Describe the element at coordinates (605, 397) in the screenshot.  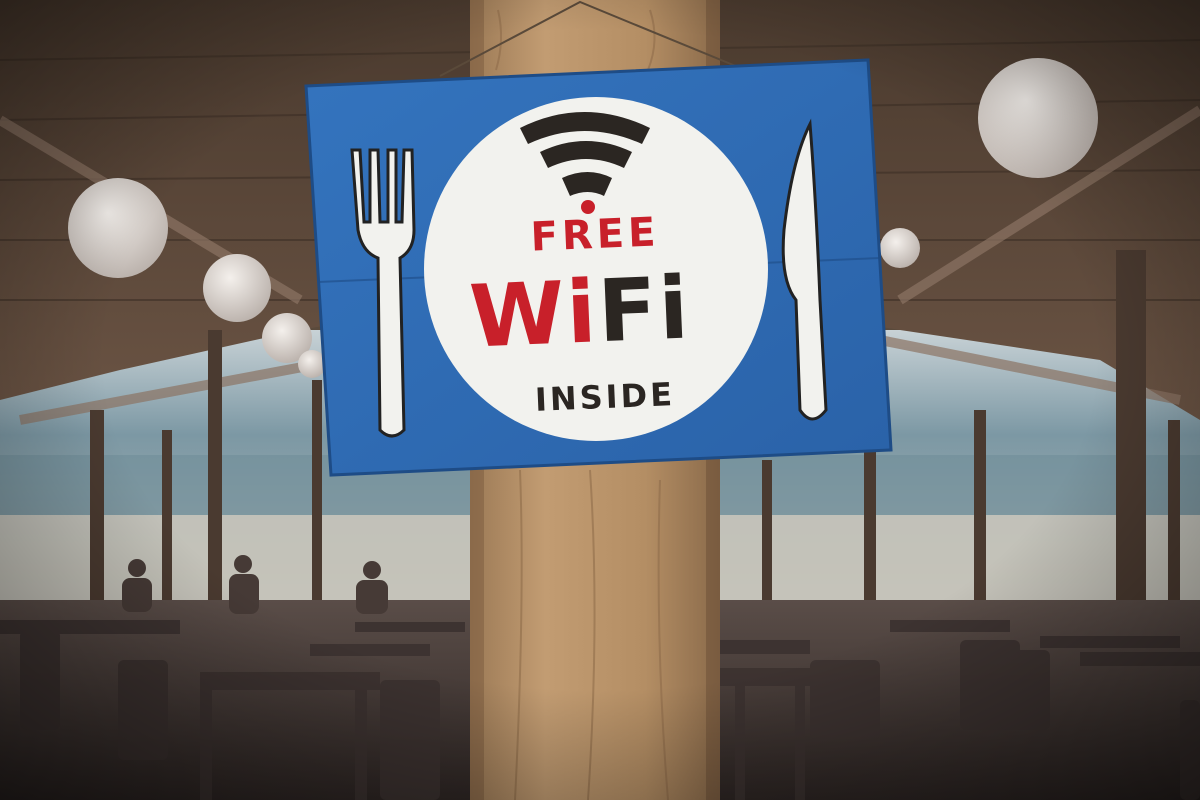
I see `sign-text-inside: INSIDE` at that location.